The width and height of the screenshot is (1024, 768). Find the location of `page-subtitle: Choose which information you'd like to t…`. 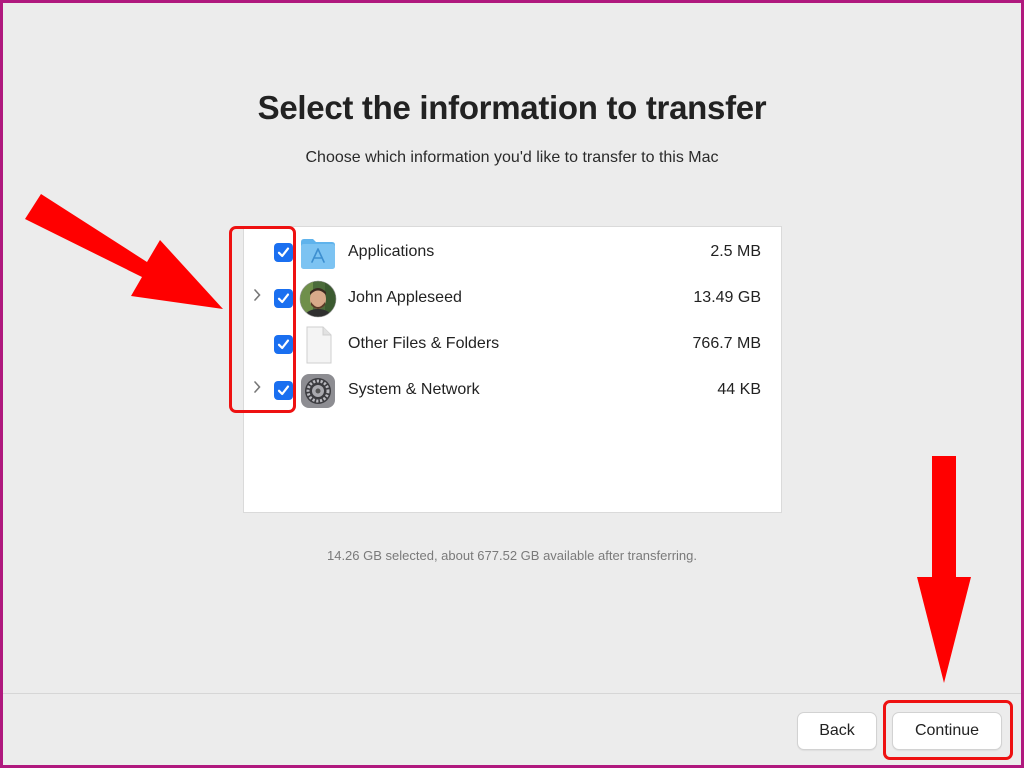

page-subtitle: Choose which information you'd like to t… is located at coordinates (512, 157).